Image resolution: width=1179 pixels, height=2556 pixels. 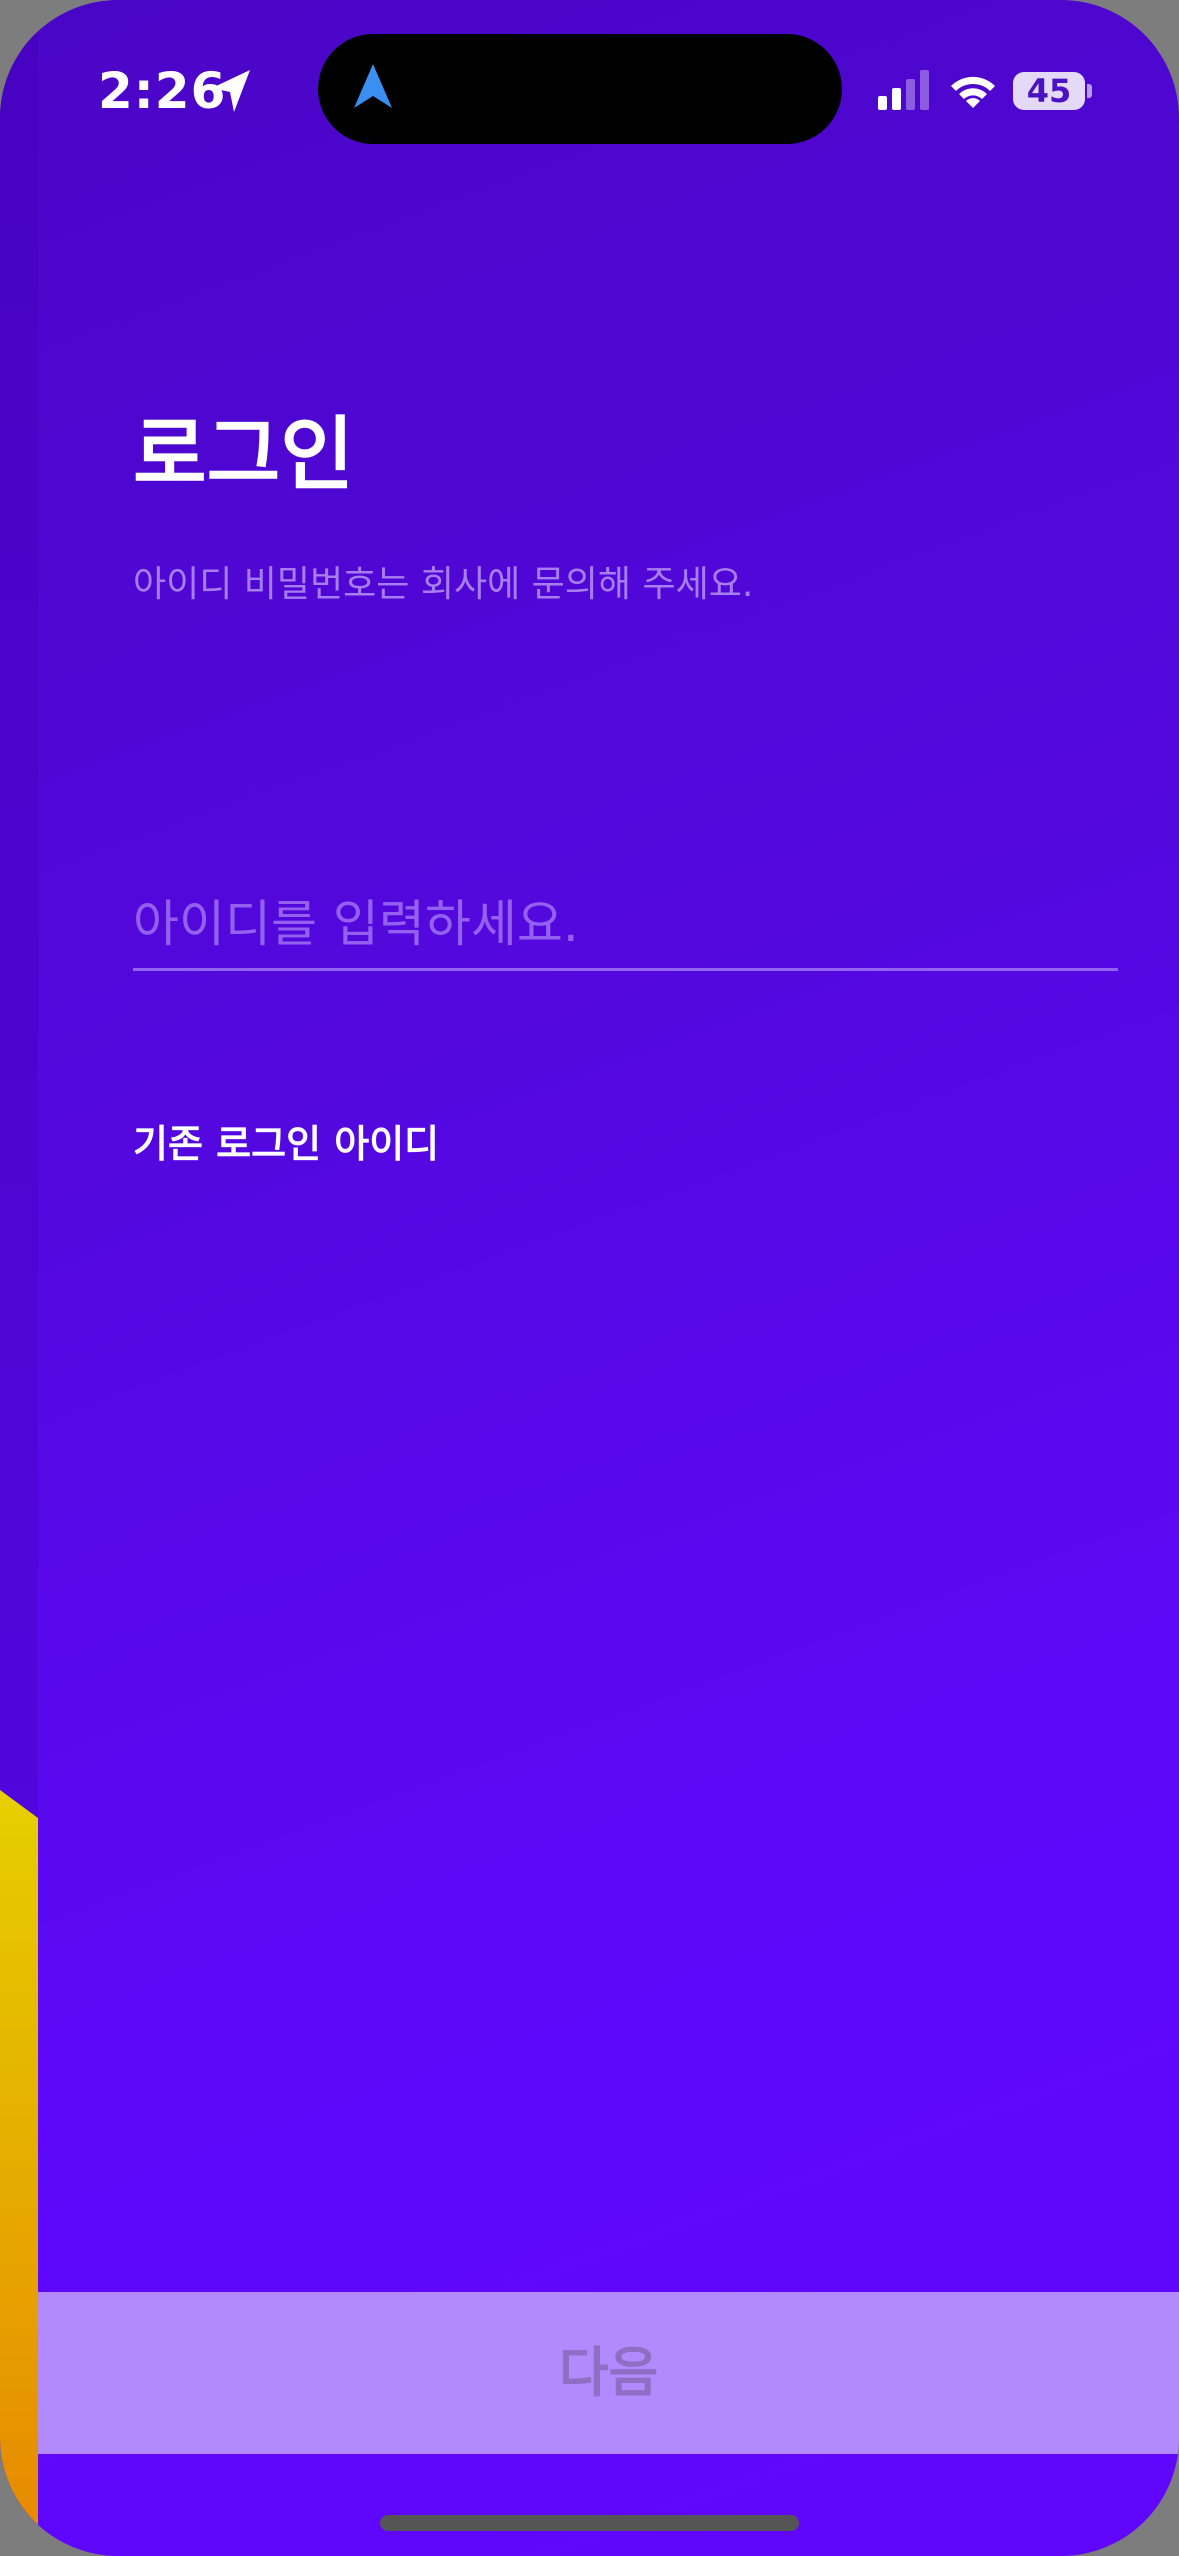 What do you see at coordinates (580, 89) in the screenshot?
I see `dynamic-island` at bounding box center [580, 89].